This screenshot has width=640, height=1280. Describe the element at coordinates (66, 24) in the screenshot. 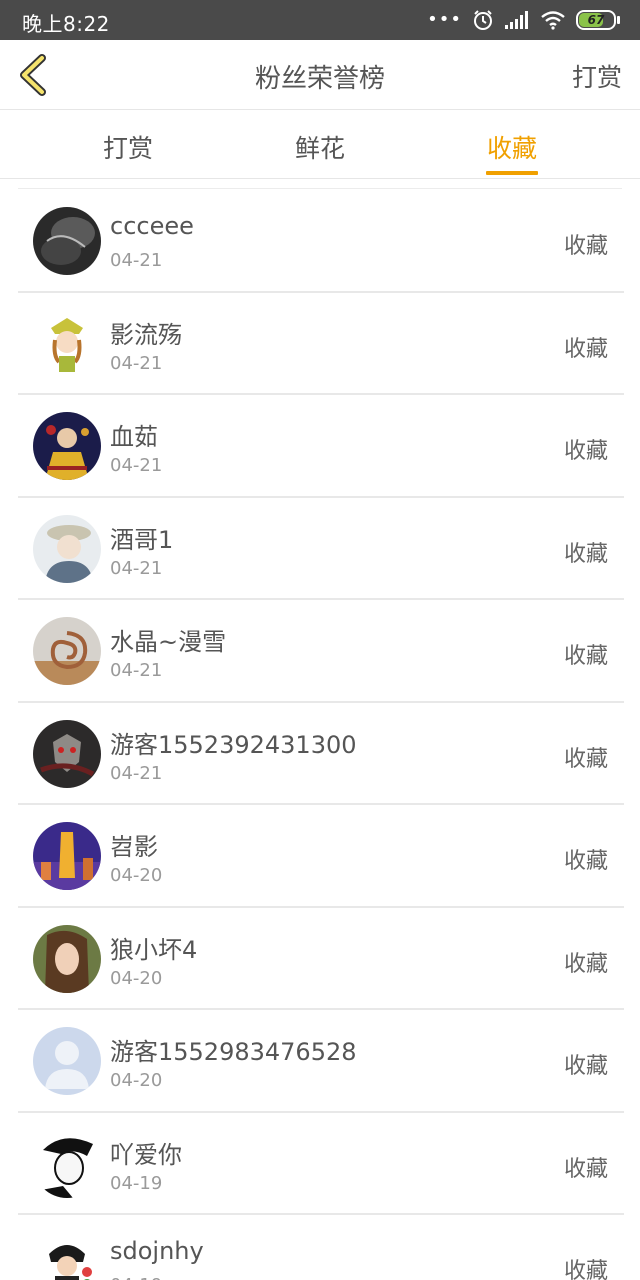

I see `status-time: 晚上8:22` at that location.